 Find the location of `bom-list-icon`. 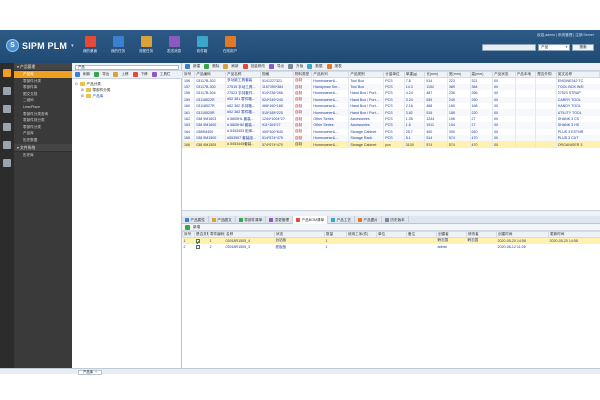

bom-list-icon is located at coordinates (298, 220).